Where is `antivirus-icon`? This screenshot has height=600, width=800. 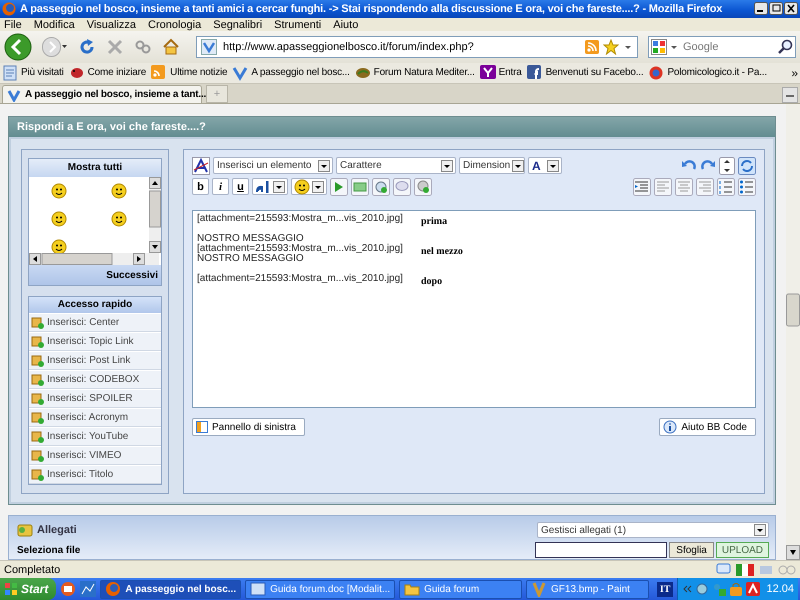 antivirus-icon is located at coordinates (753, 589).